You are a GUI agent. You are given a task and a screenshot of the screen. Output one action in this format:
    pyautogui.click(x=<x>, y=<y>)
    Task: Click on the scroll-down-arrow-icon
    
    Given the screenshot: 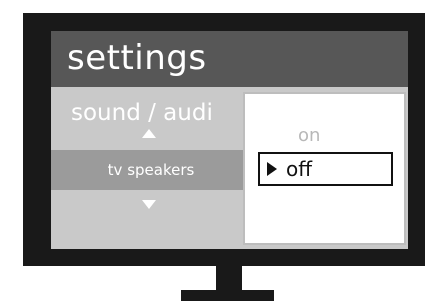 What is the action you would take?
    pyautogui.click(x=149, y=204)
    